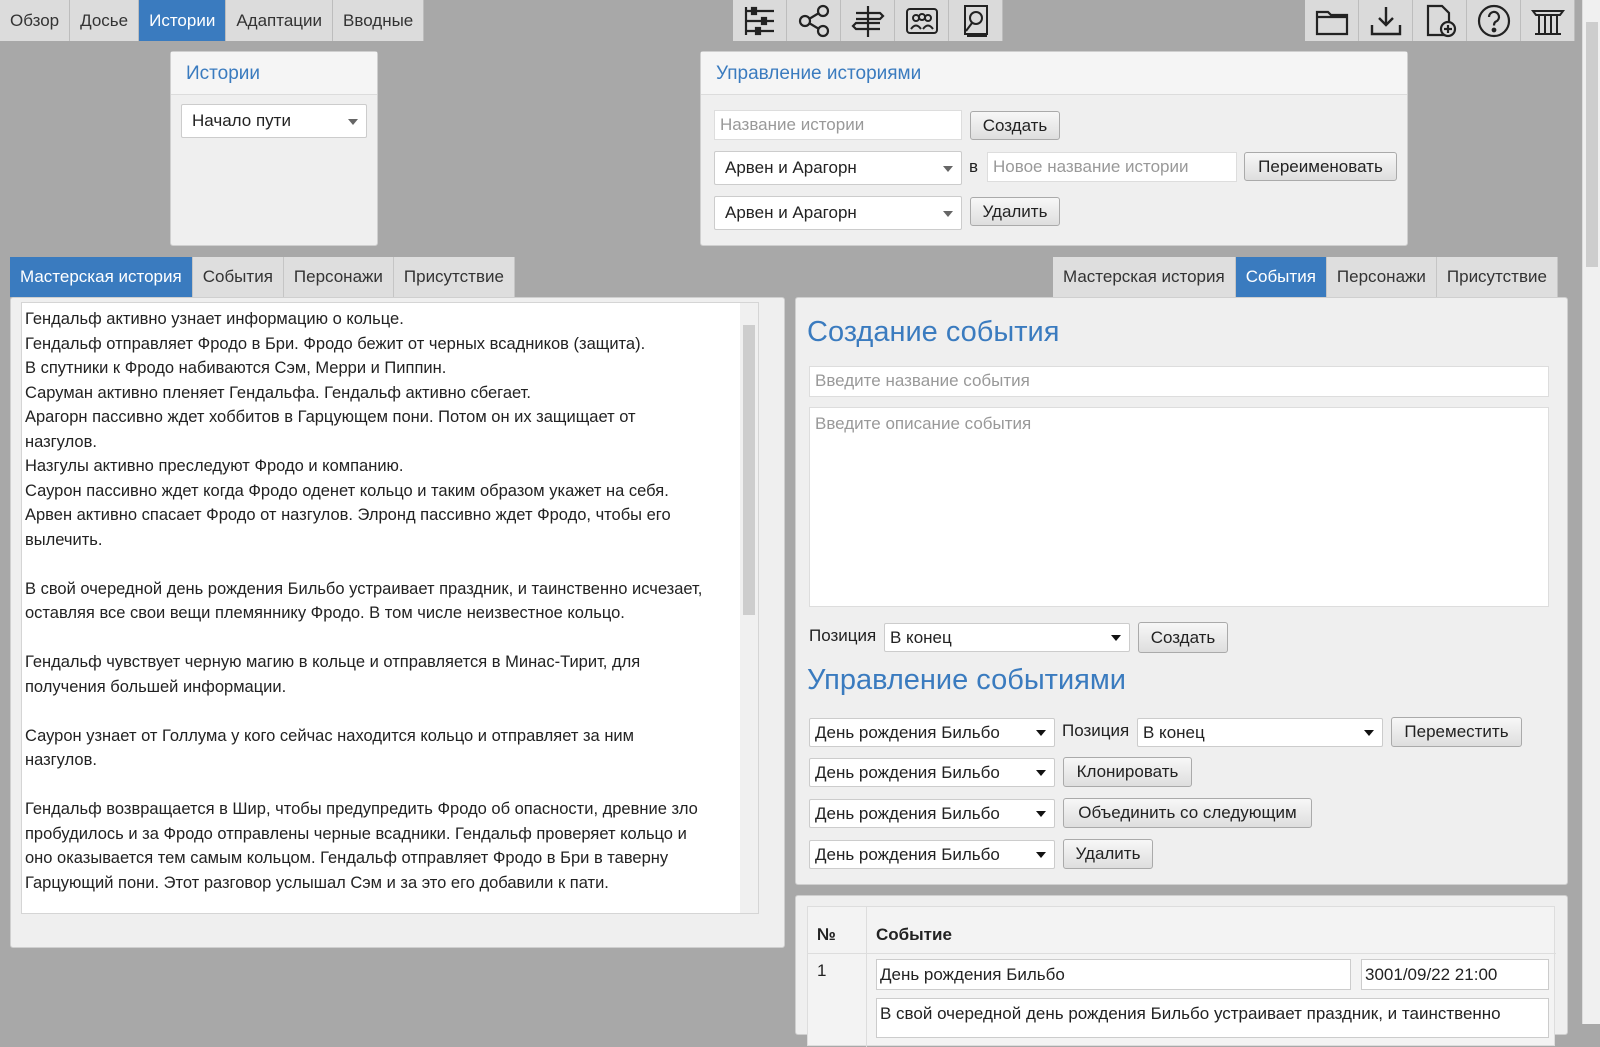 This screenshot has height=1047, width=1600. What do you see at coordinates (791, 212) in the screenshot?
I see `delete-story-select-value: Арвен и Арагорн` at bounding box center [791, 212].